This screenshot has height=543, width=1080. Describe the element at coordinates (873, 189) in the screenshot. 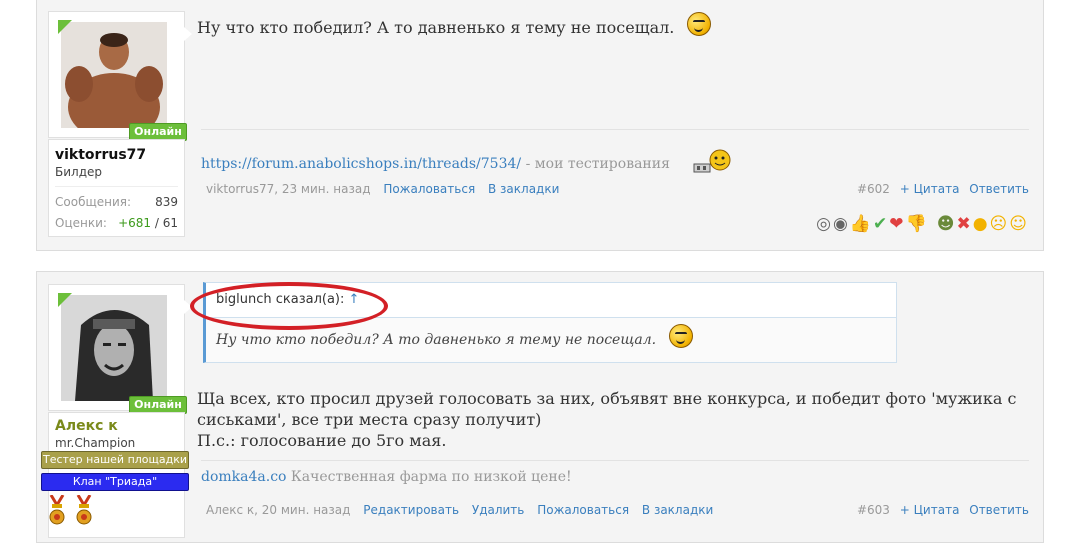

I see `post-number: #602` at that location.